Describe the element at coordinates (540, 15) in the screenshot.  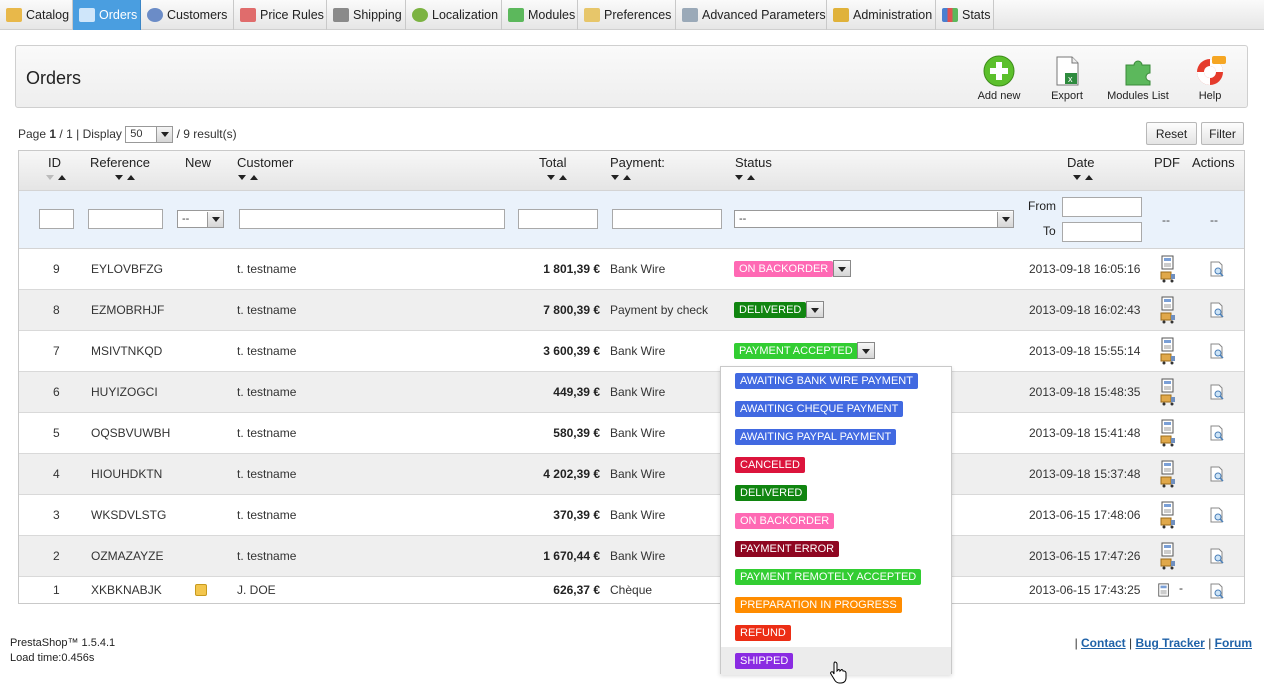
I see `tab-modules: Modules` at that location.